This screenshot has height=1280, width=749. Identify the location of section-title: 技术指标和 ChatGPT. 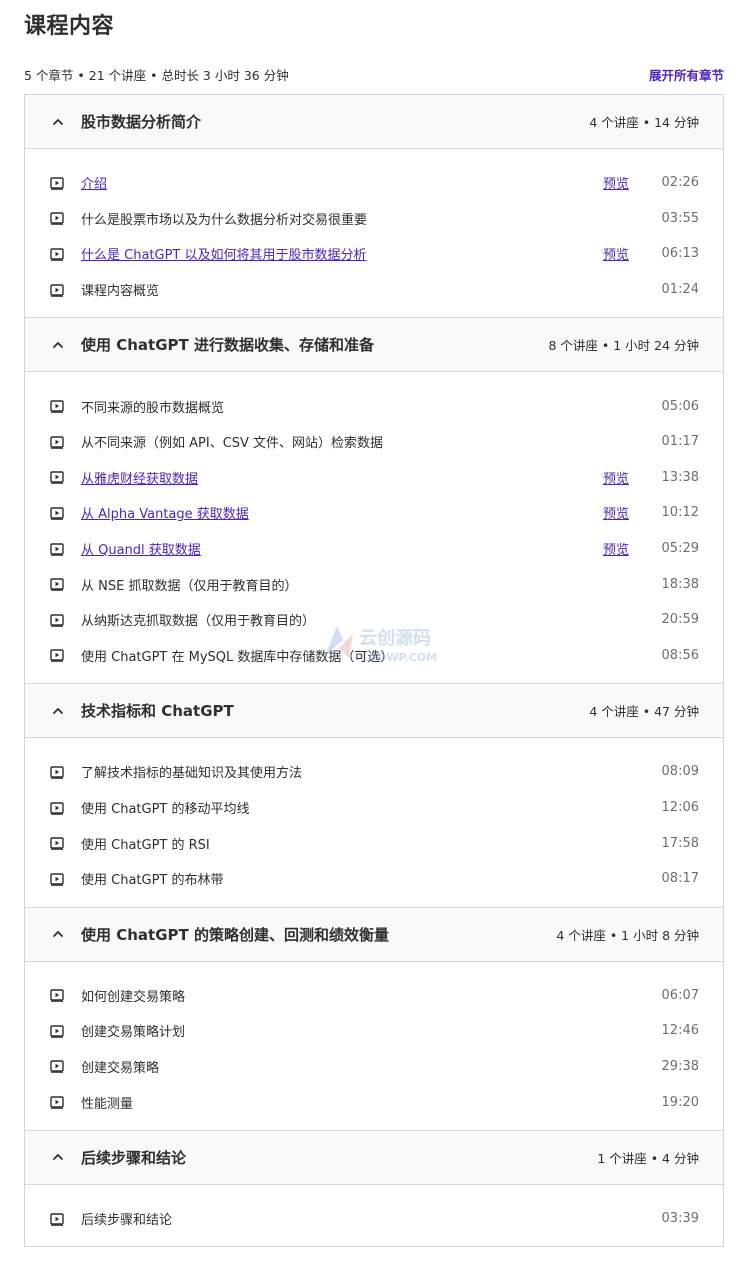
(157, 711).